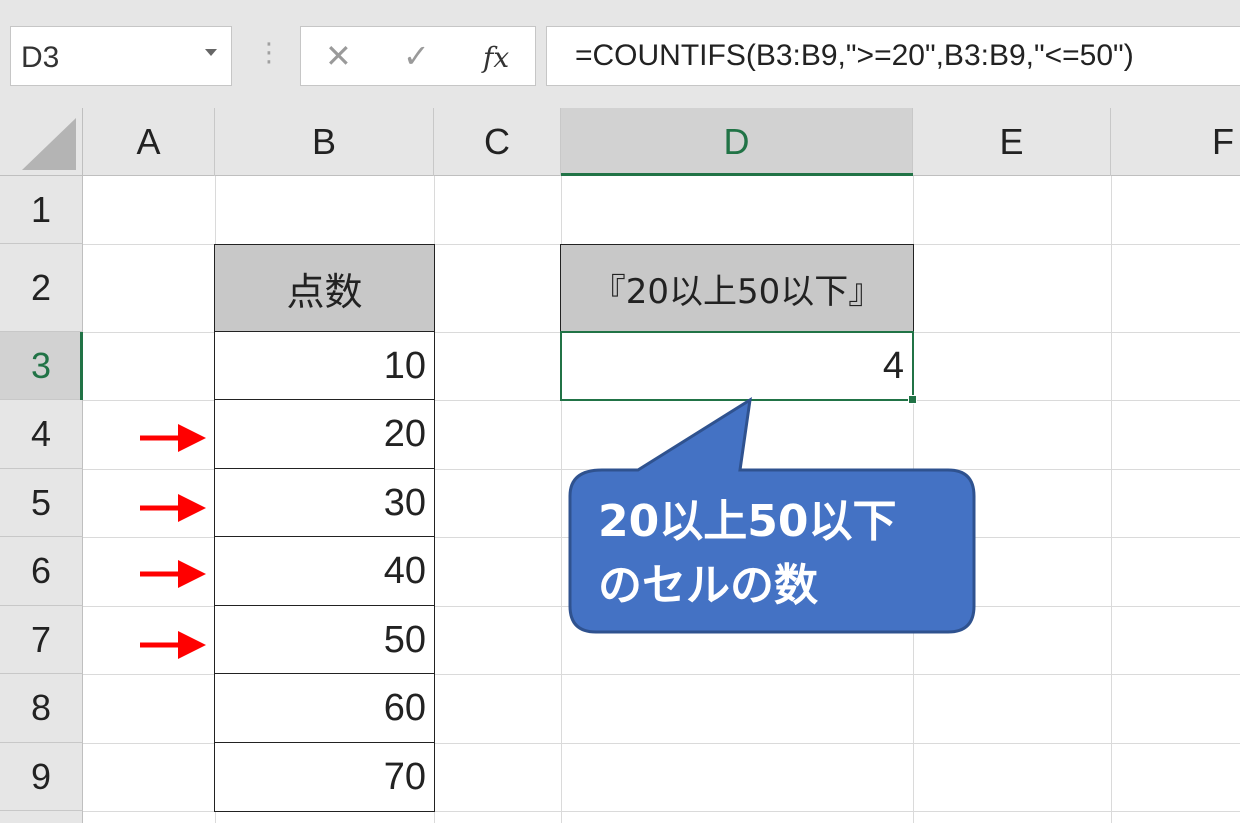  What do you see at coordinates (708, 585) in the screenshot?
I see `callout-line-2: のセルの数` at bounding box center [708, 585].